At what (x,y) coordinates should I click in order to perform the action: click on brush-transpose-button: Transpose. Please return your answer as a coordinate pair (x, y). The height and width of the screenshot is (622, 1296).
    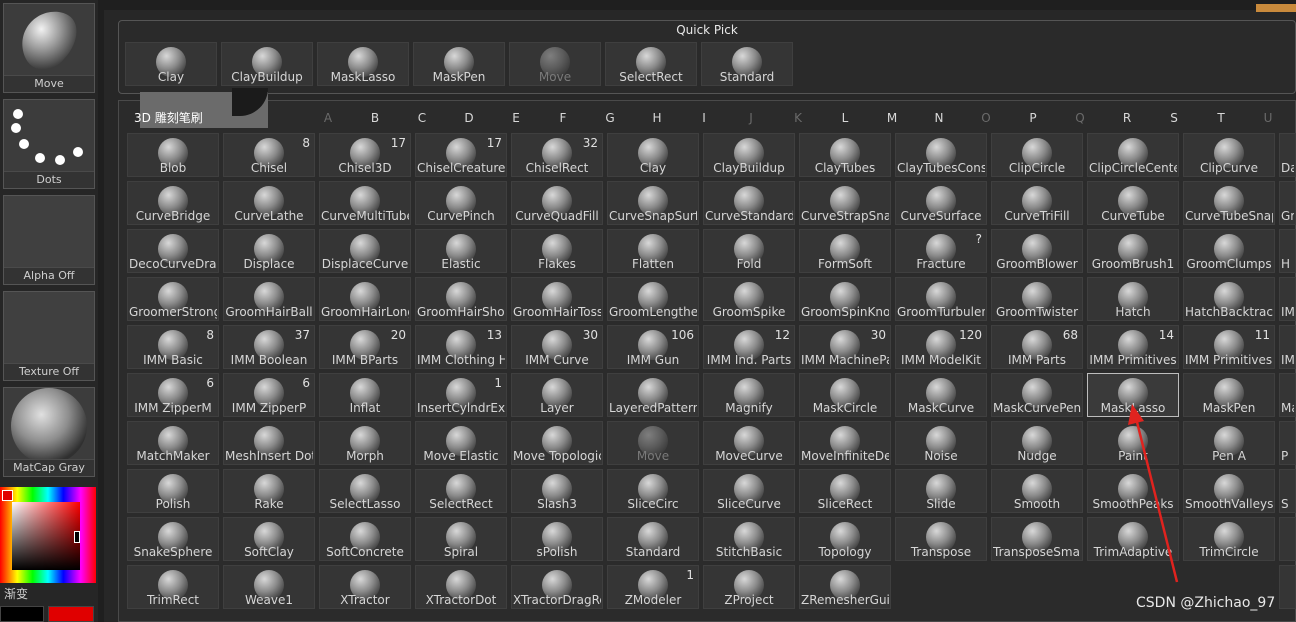
    Looking at the image, I should click on (941, 539).